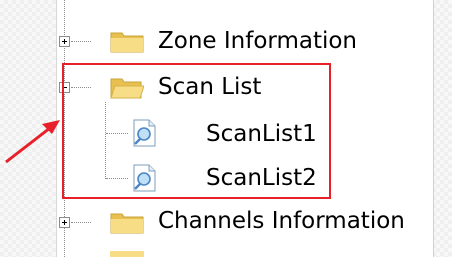 The image size is (452, 257). Describe the element at coordinates (281, 221) in the screenshot. I see `tree-item-channels-information: Channels Information` at that location.